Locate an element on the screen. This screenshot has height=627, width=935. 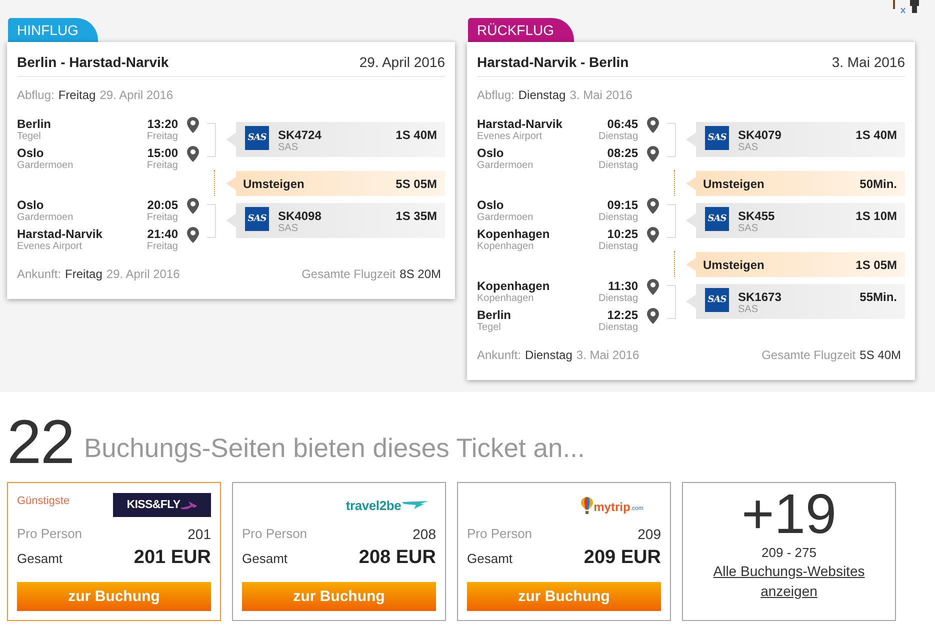
departure-weekday: Dienstag is located at coordinates (542, 95).